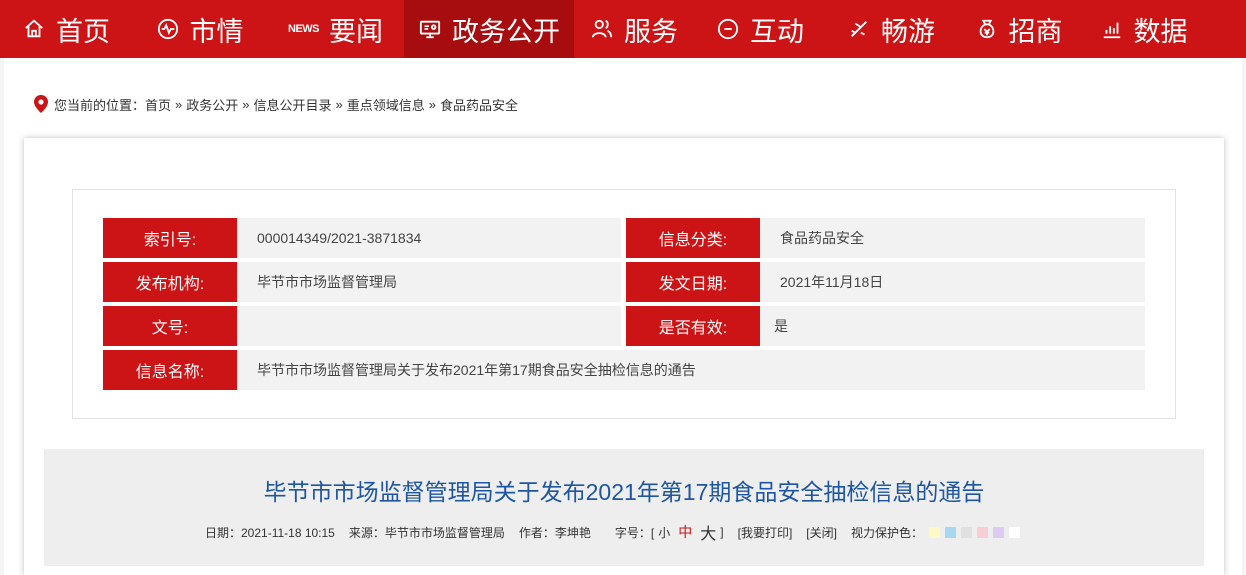  Describe the element at coordinates (429, 238) in the screenshot. I see `meta-value: 000014349/2021-3871834` at that location.